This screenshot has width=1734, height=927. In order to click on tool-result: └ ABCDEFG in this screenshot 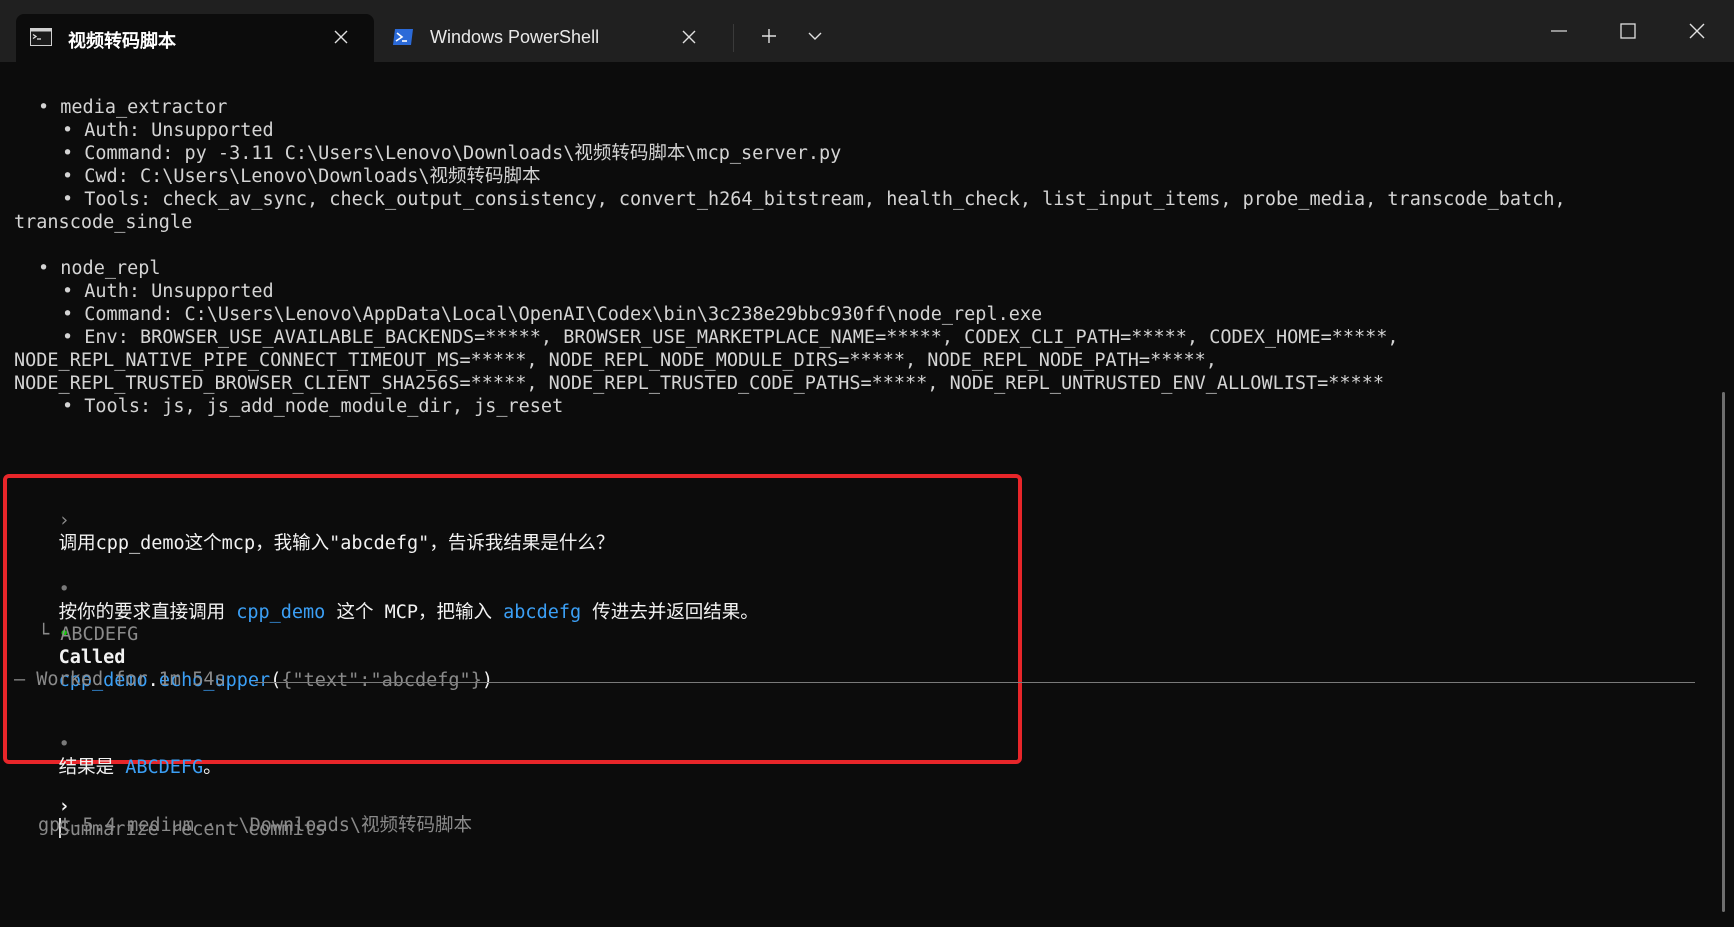, I will do `click(88, 634)`.